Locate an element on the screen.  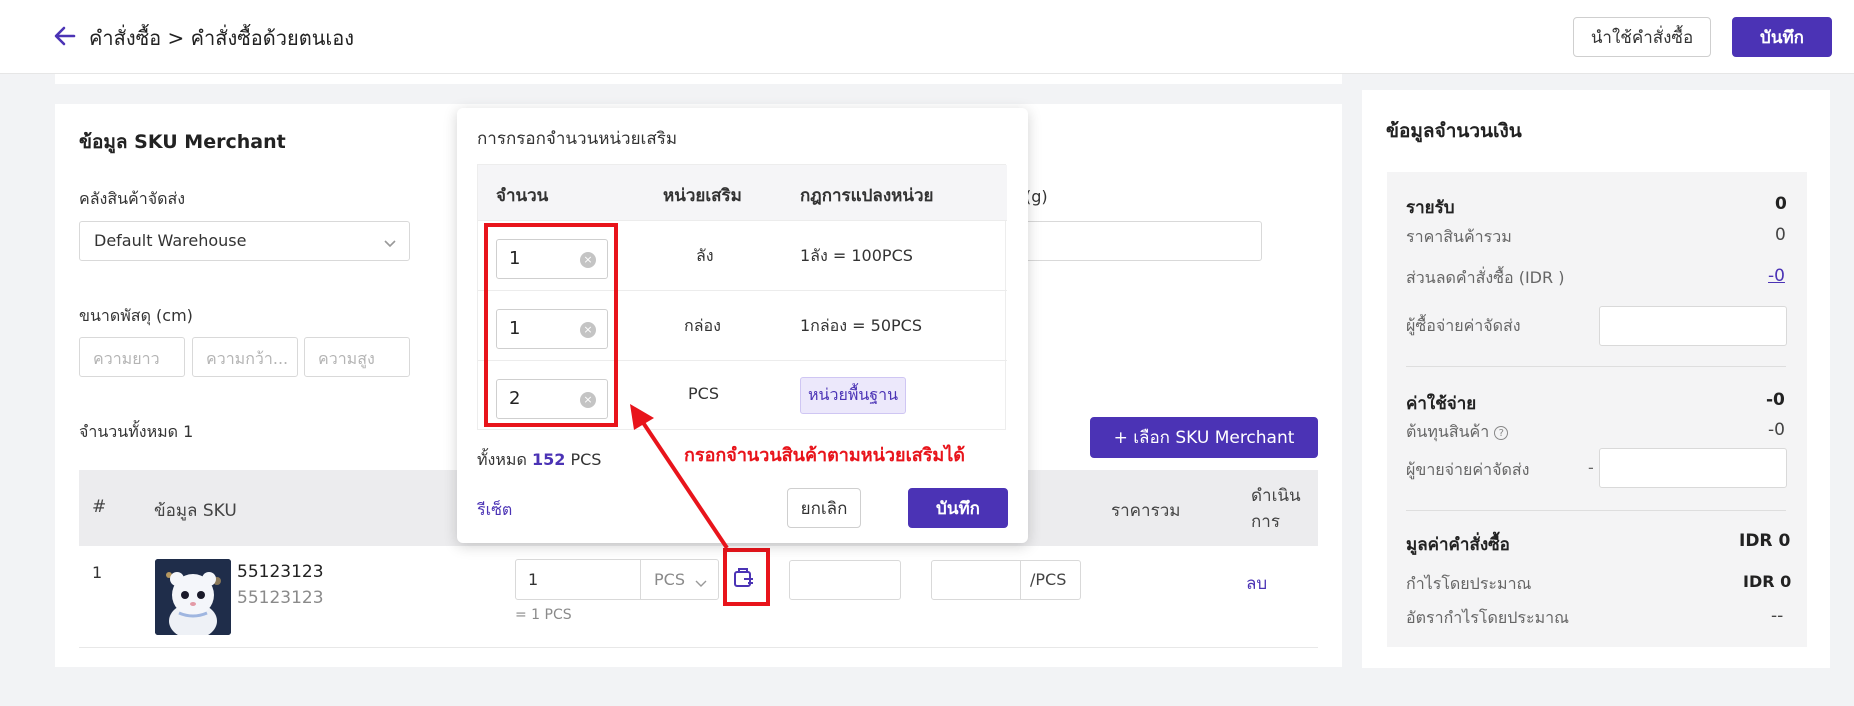
order-value-label: มูลค่าคำสั่งซื้อ is located at coordinates (1458, 545).